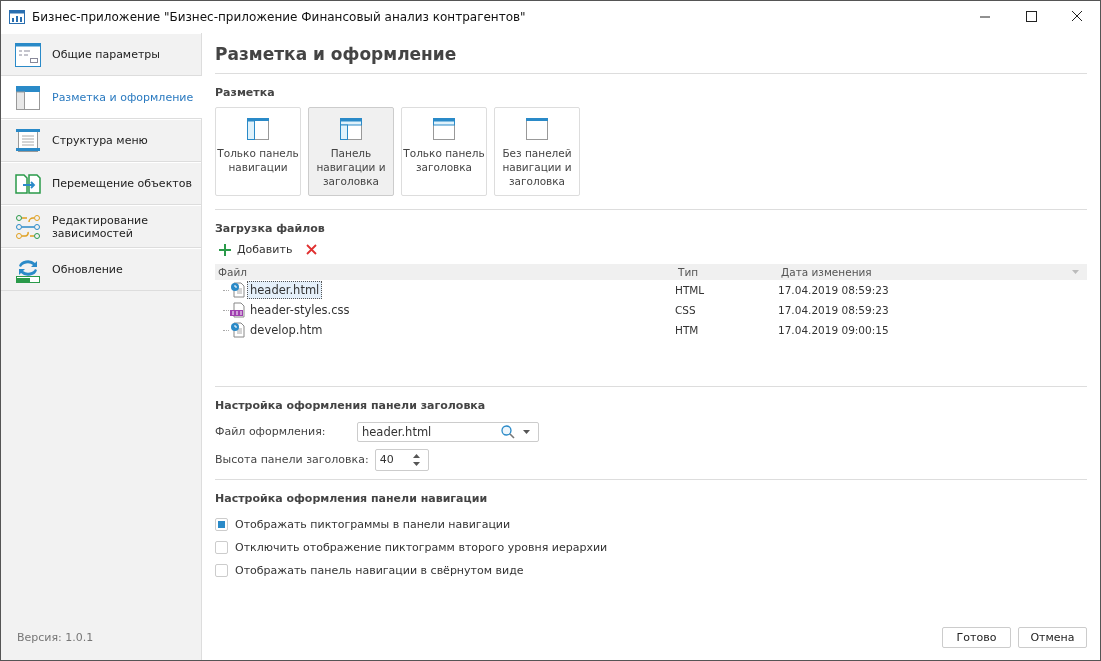 This screenshot has height=661, width=1101. I want to click on layout-option: Только панель навигации, so click(258, 151).